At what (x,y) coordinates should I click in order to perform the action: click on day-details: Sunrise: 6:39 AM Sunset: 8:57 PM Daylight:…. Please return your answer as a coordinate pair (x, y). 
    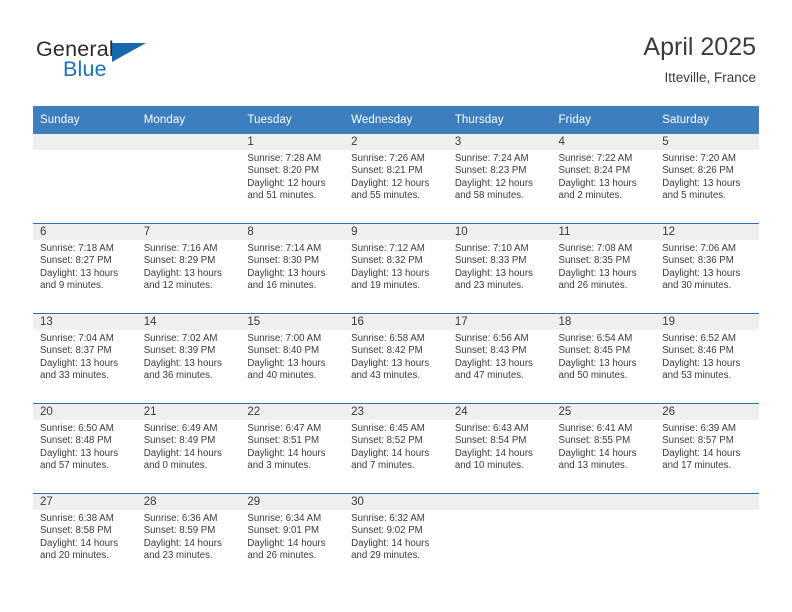
    Looking at the image, I should click on (707, 446).